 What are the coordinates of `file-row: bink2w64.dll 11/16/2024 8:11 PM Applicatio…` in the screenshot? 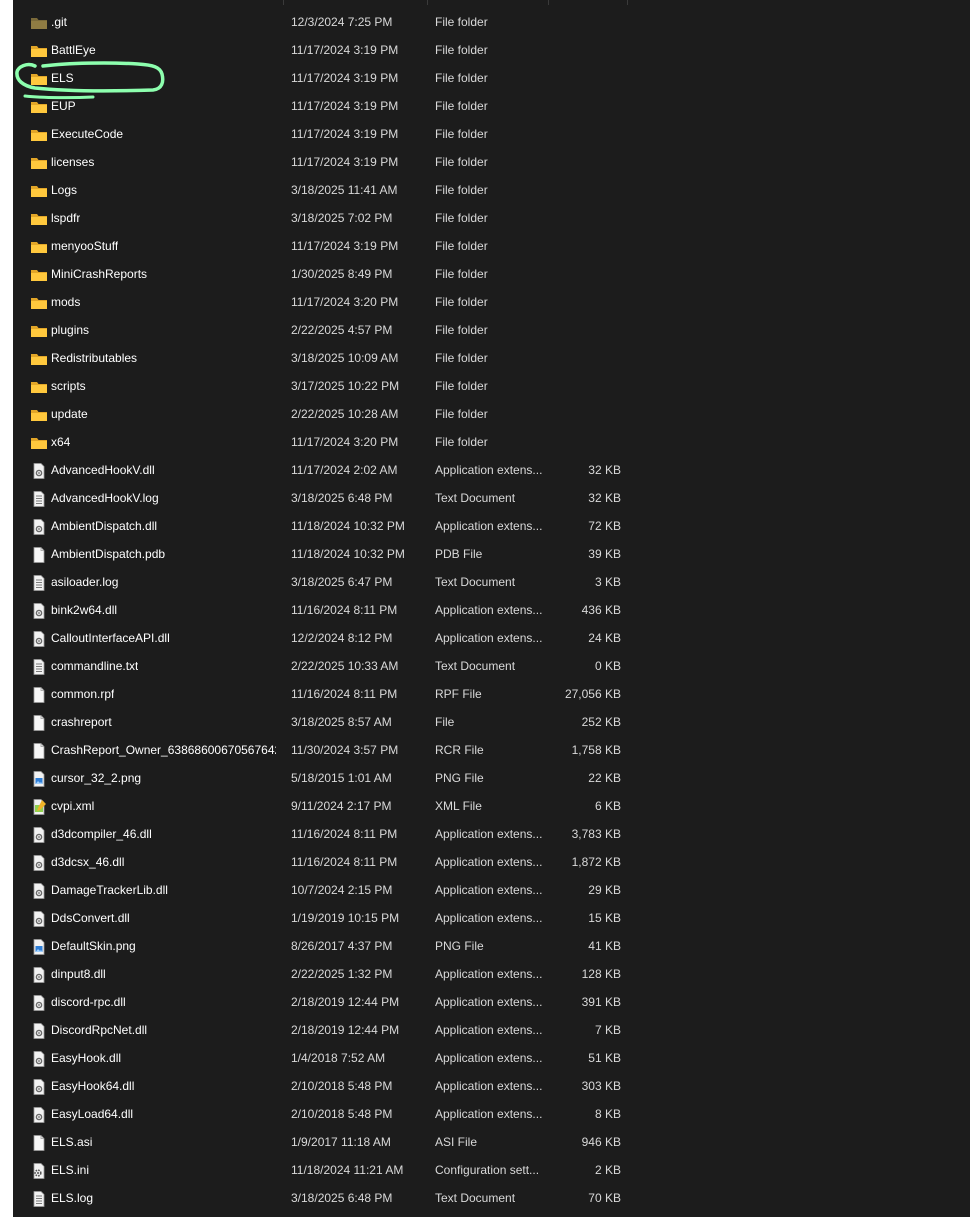 It's located at (333, 610).